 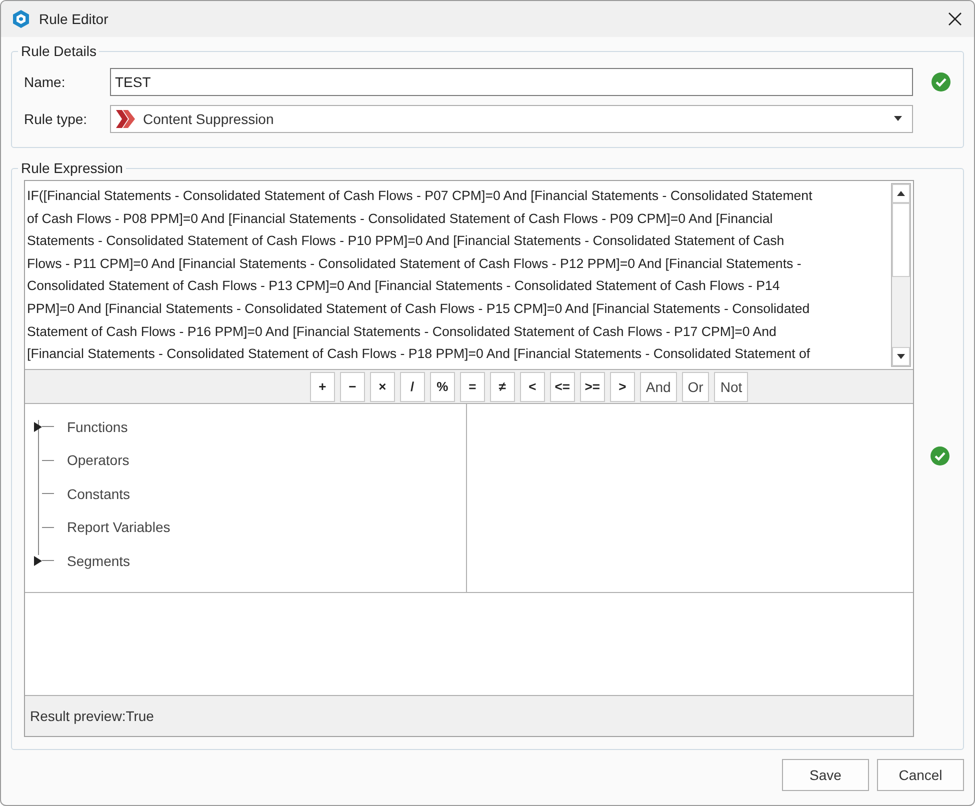 I want to click on result-preview-text: Result preview:True, so click(x=92, y=716).